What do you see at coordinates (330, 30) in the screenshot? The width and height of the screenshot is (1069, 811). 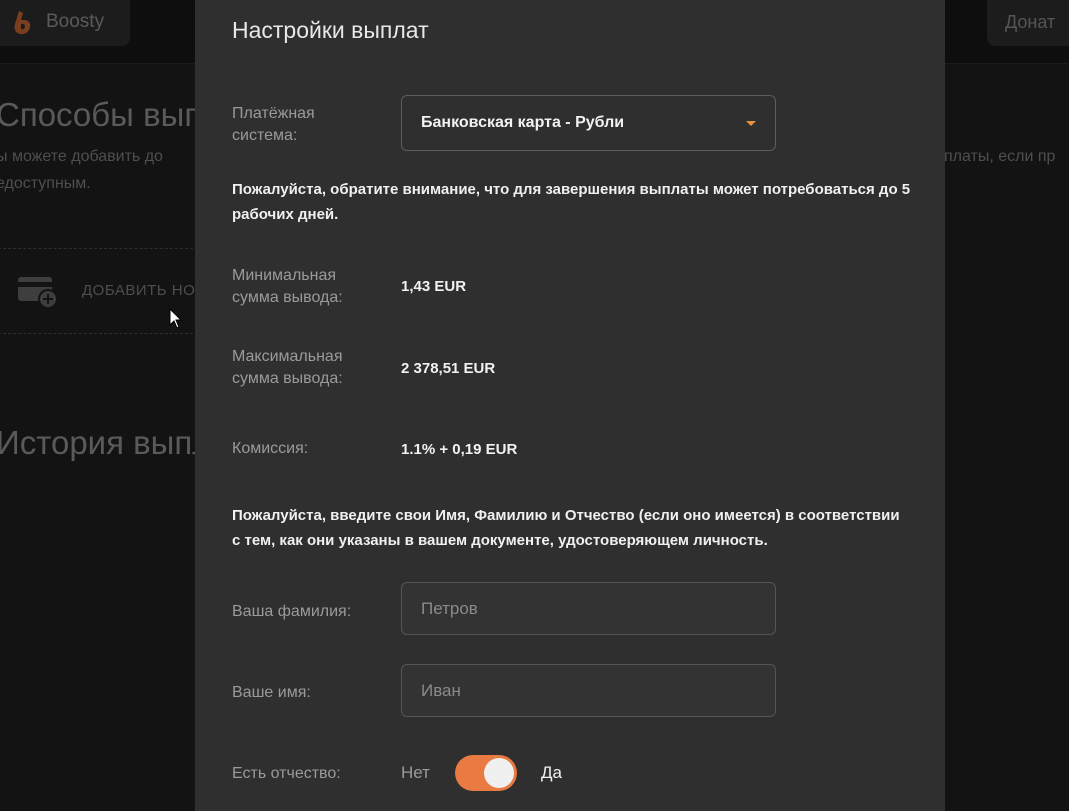 I see `modal-title: Настройки выплат` at bounding box center [330, 30].